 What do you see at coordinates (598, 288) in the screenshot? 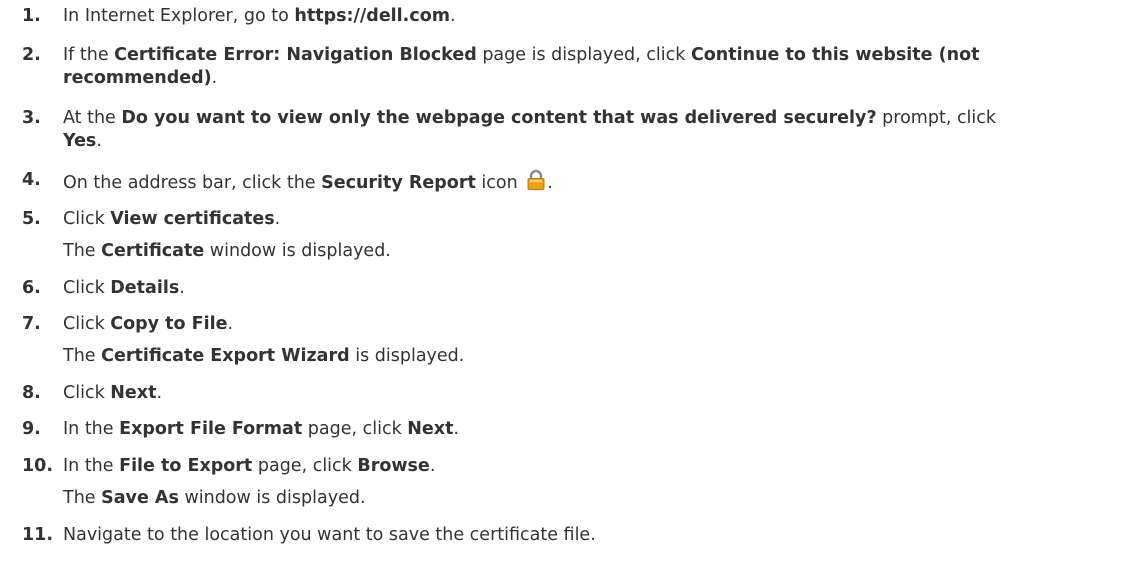
I see `step-text: Click Details.` at bounding box center [598, 288].